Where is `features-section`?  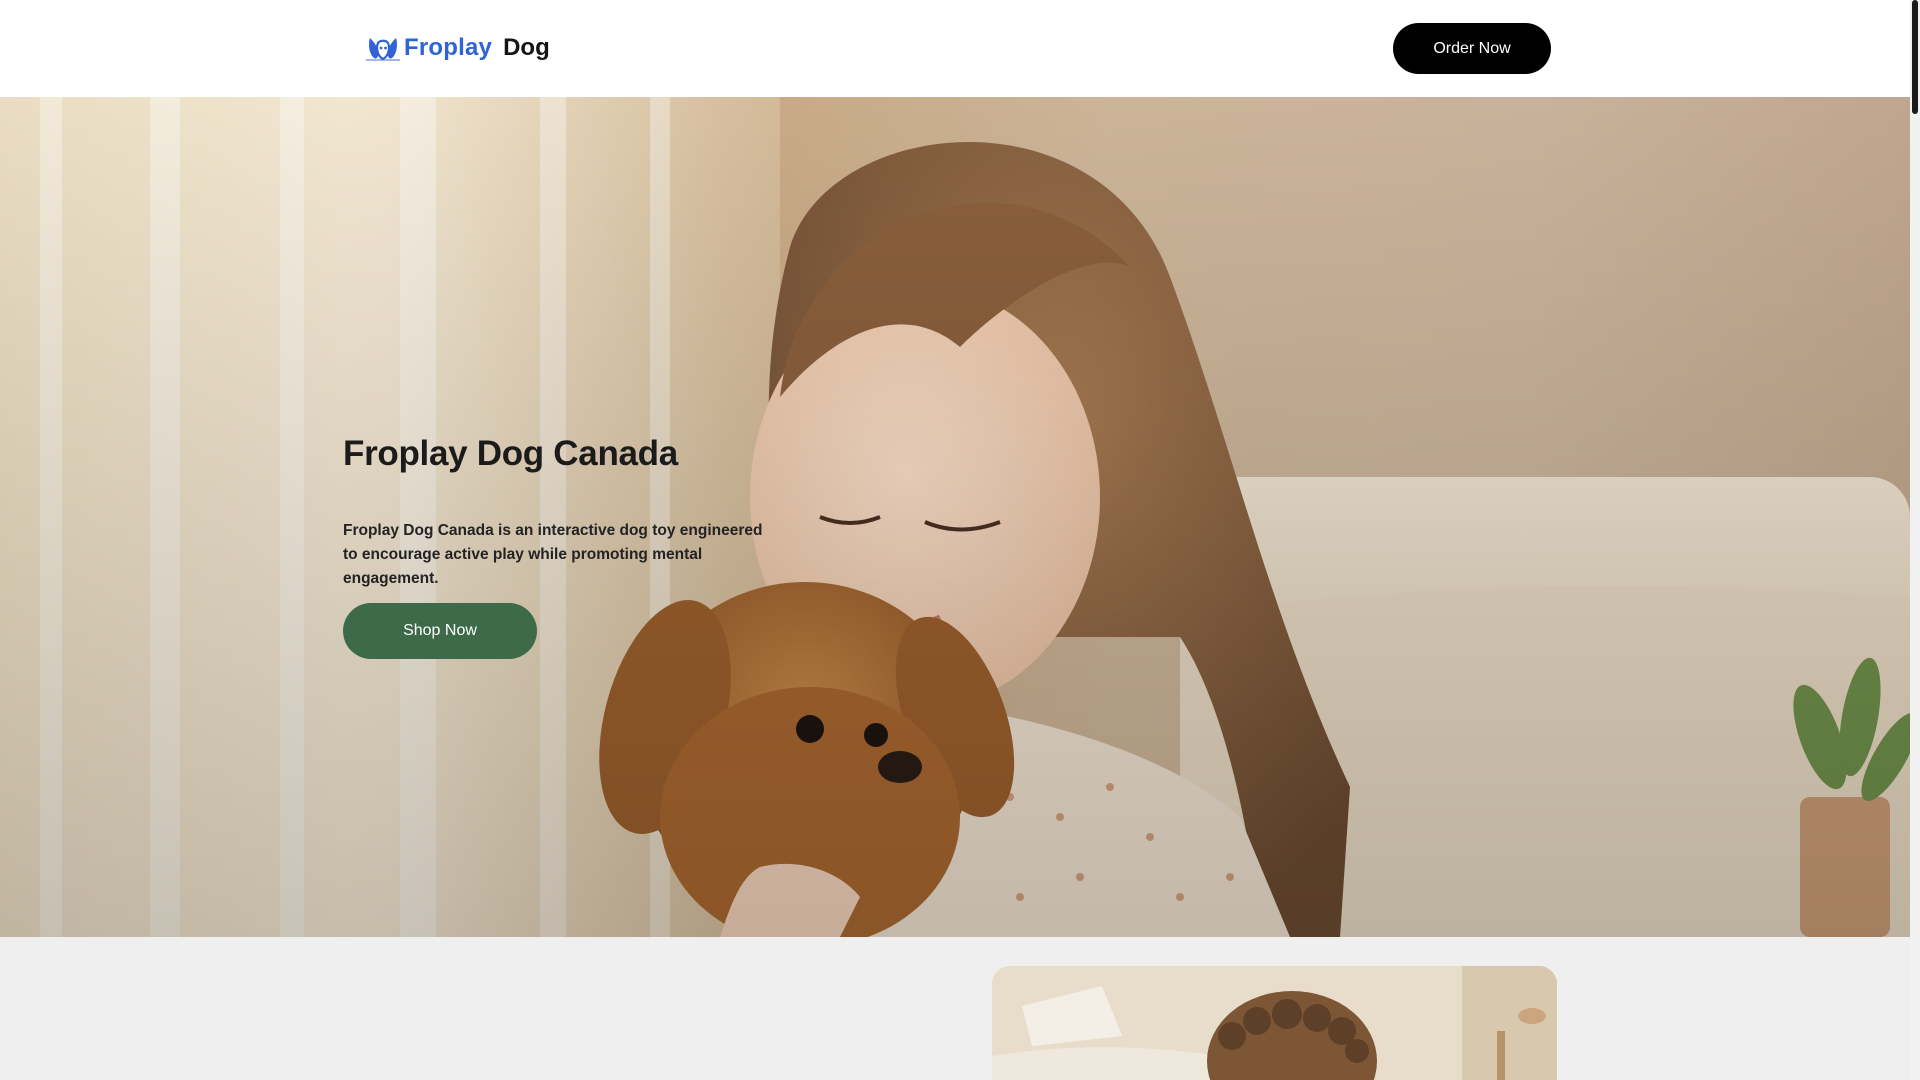
features-section is located at coordinates (955, 1008).